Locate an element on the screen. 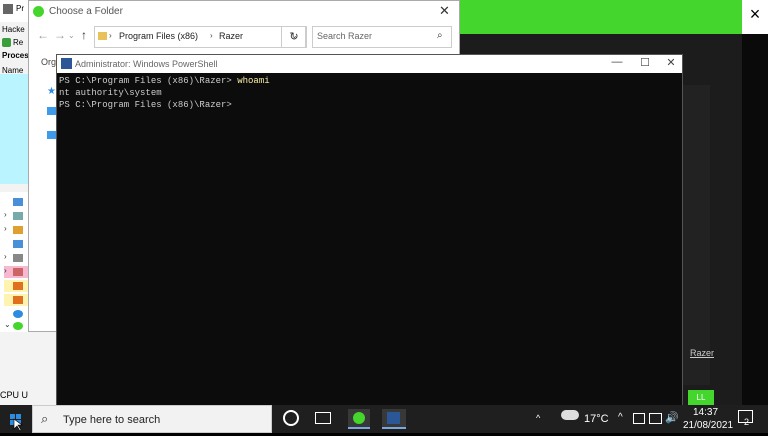 This screenshot has width=768, height=436. razer-header is located at coordinates (599, 17).